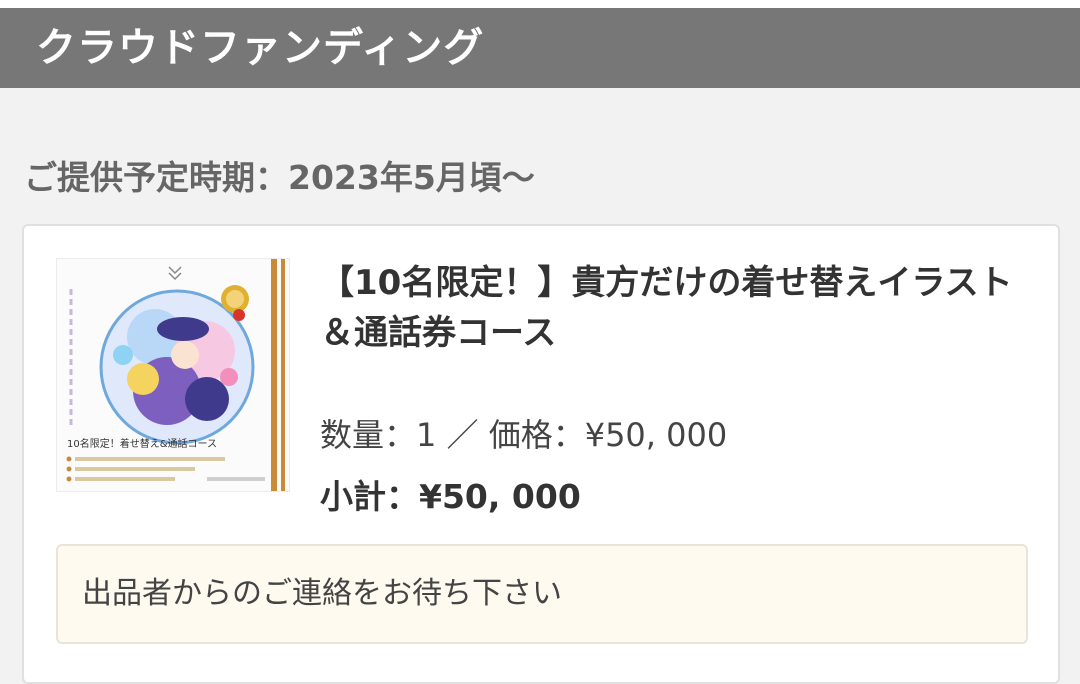 This screenshot has width=1080, height=684. I want to click on thumbnail-caption: 10名限定！着せ替え&通話コース, so click(142, 443).